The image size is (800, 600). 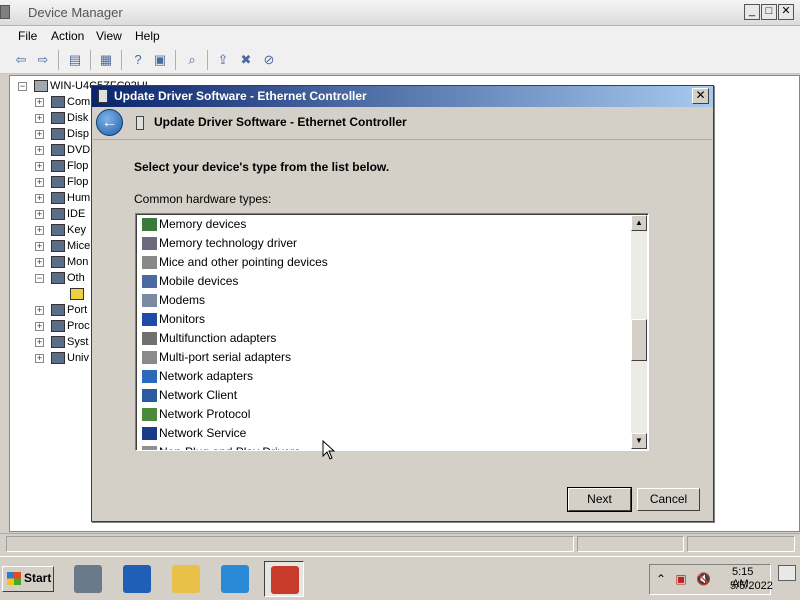 What do you see at coordinates (599, 499) in the screenshot?
I see `next-button: Next` at bounding box center [599, 499].